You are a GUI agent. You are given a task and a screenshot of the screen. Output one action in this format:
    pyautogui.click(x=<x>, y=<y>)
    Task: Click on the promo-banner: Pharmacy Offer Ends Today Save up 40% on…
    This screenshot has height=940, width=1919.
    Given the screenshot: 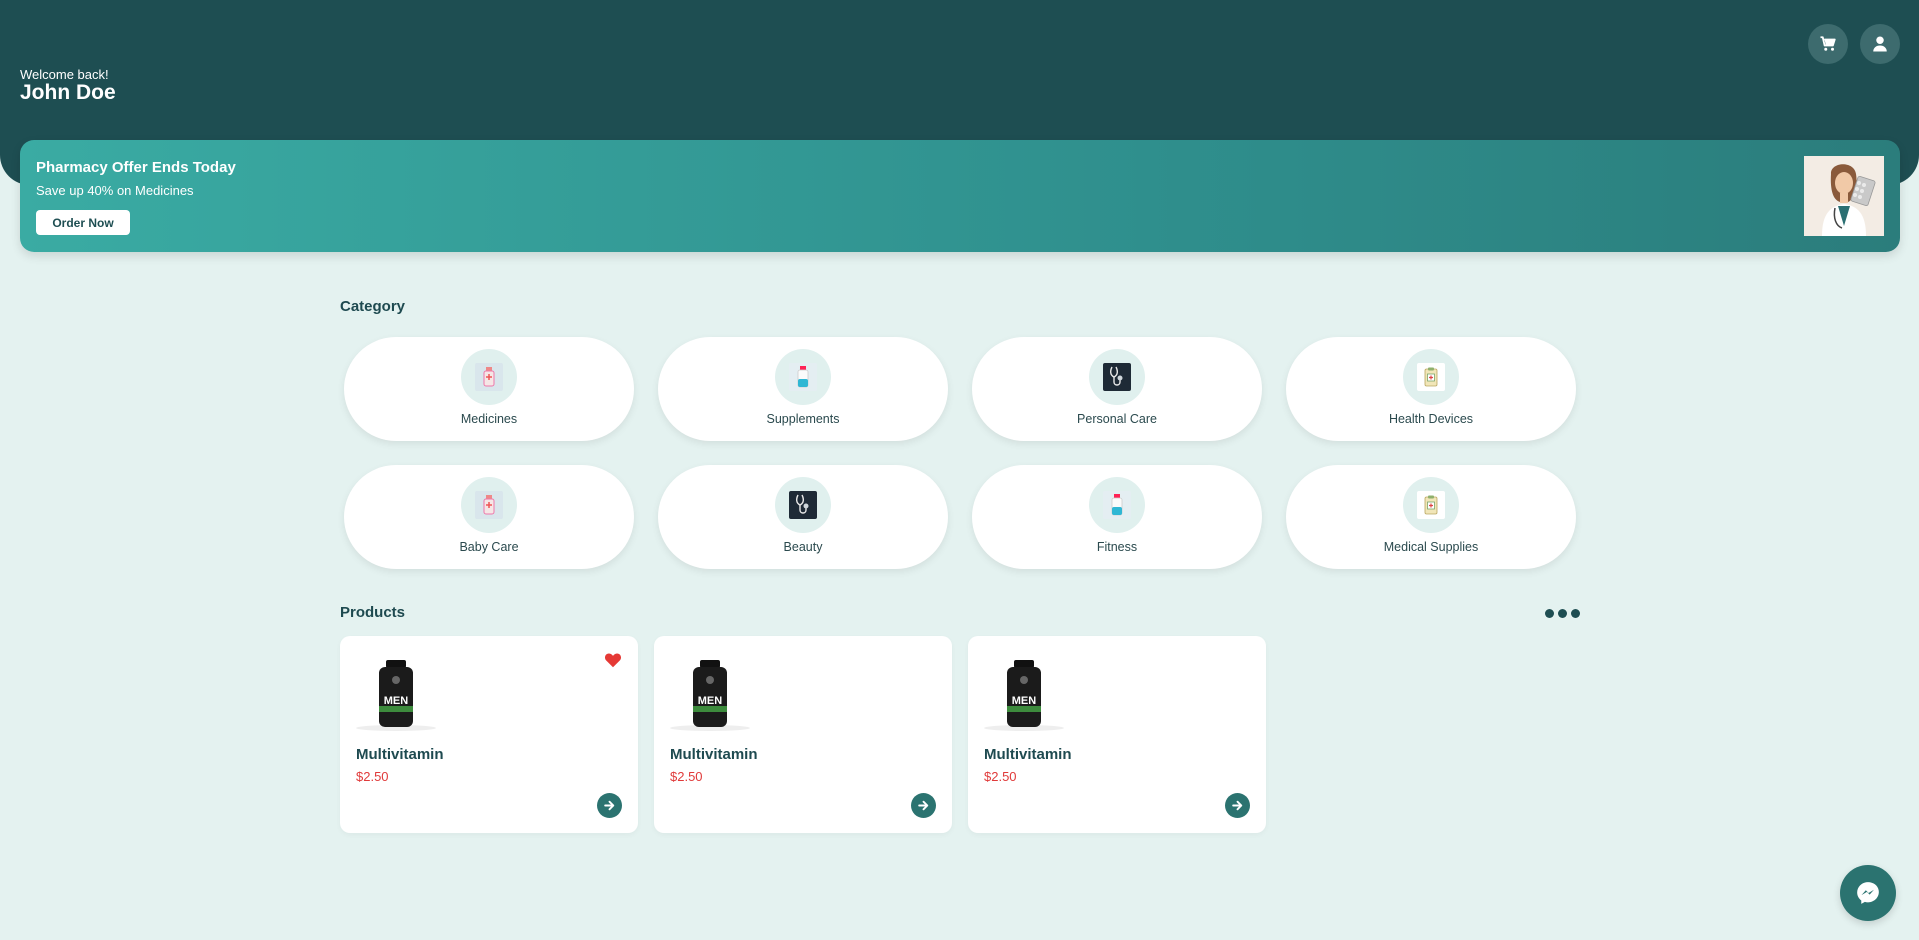 What is the action you would take?
    pyautogui.click(x=960, y=196)
    